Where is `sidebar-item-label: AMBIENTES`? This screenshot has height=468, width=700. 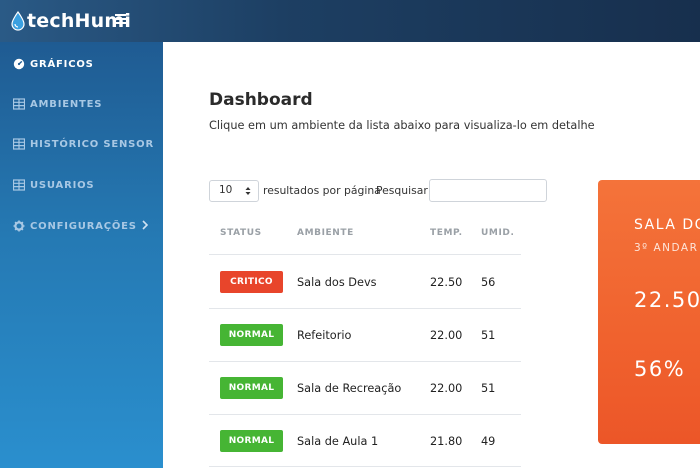 sidebar-item-label: AMBIENTES is located at coordinates (66, 104).